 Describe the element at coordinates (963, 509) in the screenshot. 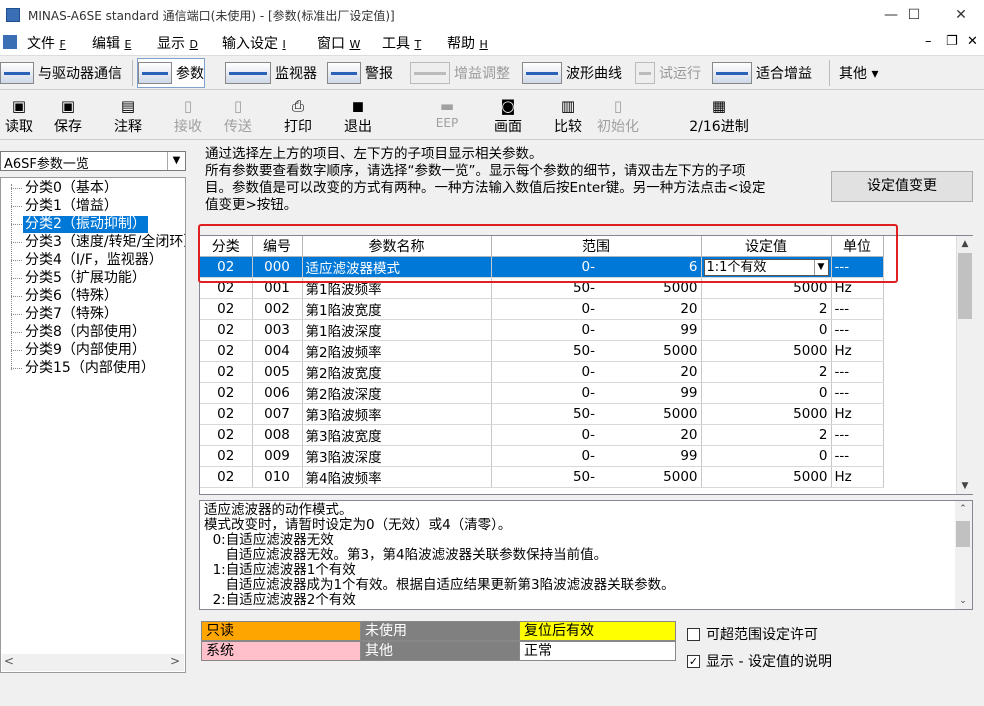

I see `scroll-up-icon: ⌃` at that location.